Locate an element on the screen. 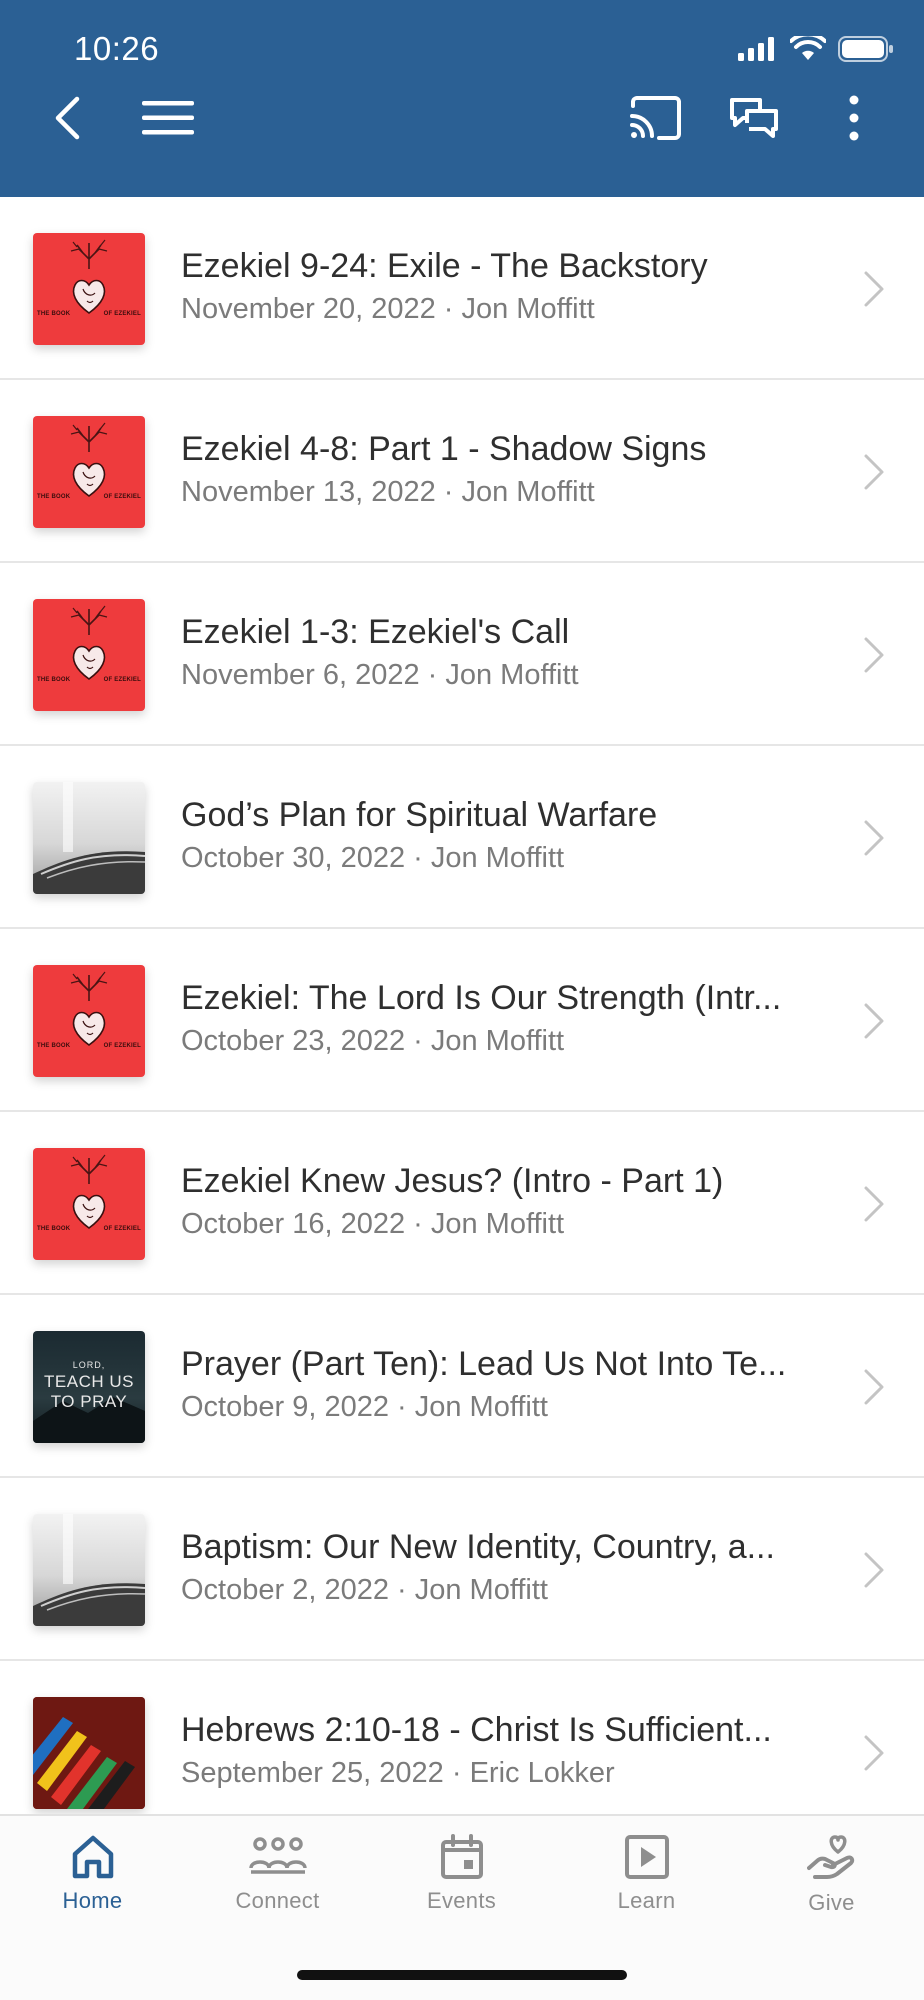 The width and height of the screenshot is (924, 2000). pray-artwork-line-1: TEACH US is located at coordinates (89, 1381).